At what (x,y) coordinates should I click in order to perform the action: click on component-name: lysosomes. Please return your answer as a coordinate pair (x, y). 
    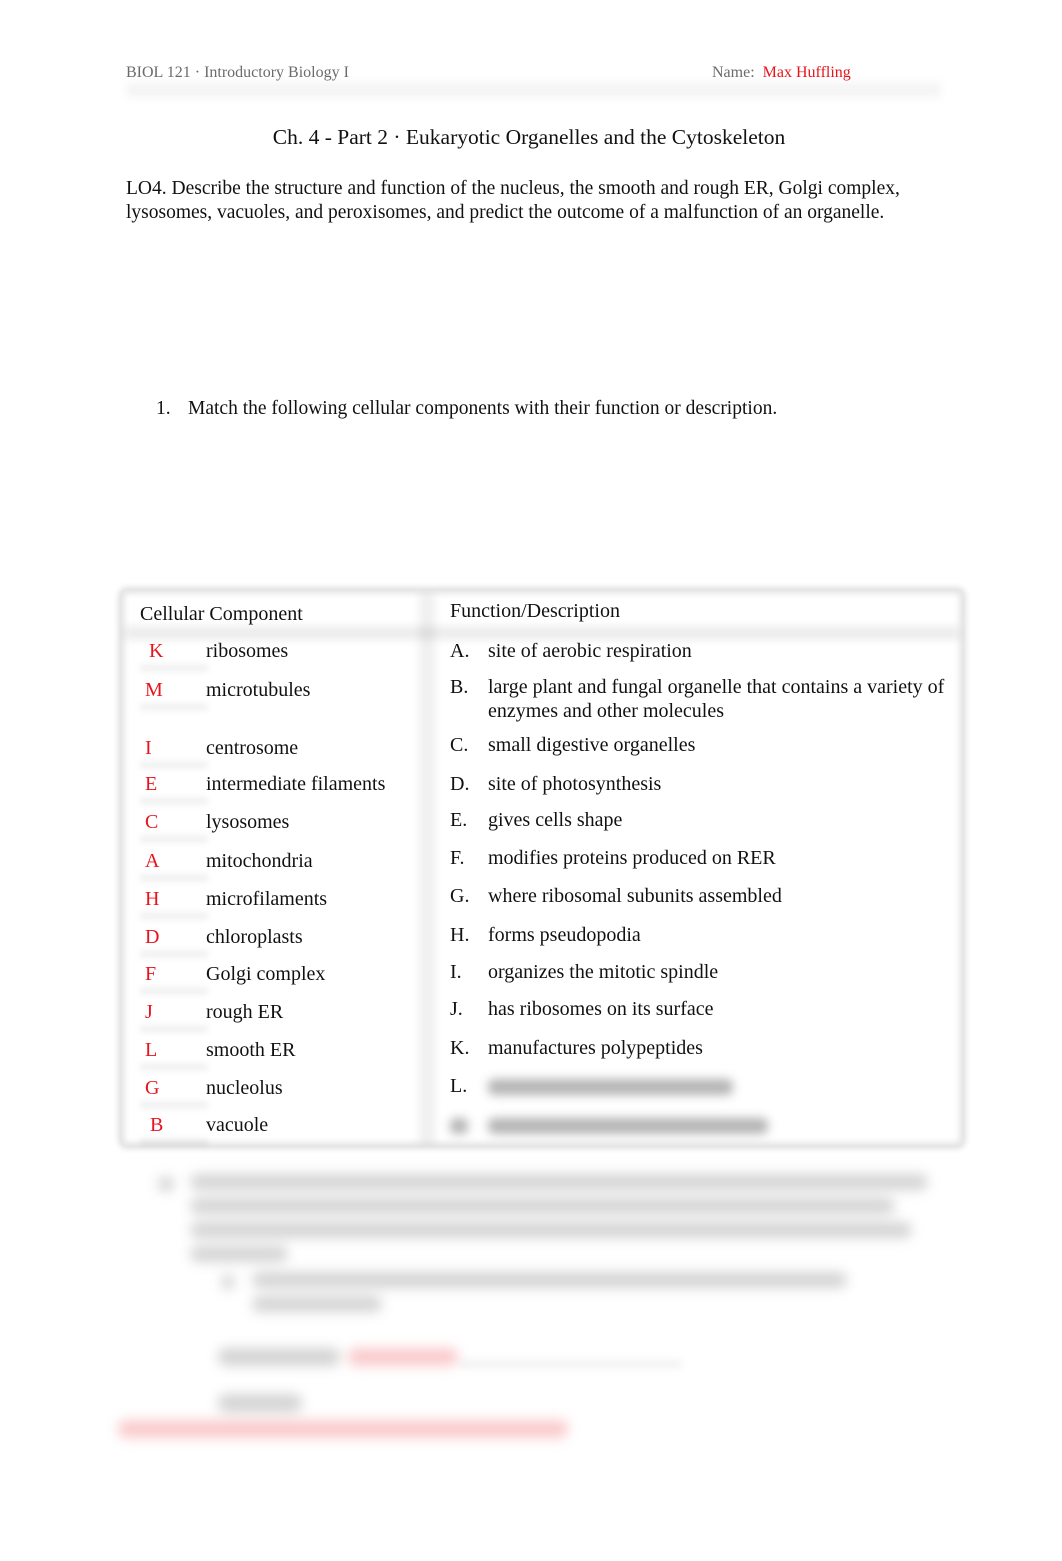
    Looking at the image, I should click on (248, 822).